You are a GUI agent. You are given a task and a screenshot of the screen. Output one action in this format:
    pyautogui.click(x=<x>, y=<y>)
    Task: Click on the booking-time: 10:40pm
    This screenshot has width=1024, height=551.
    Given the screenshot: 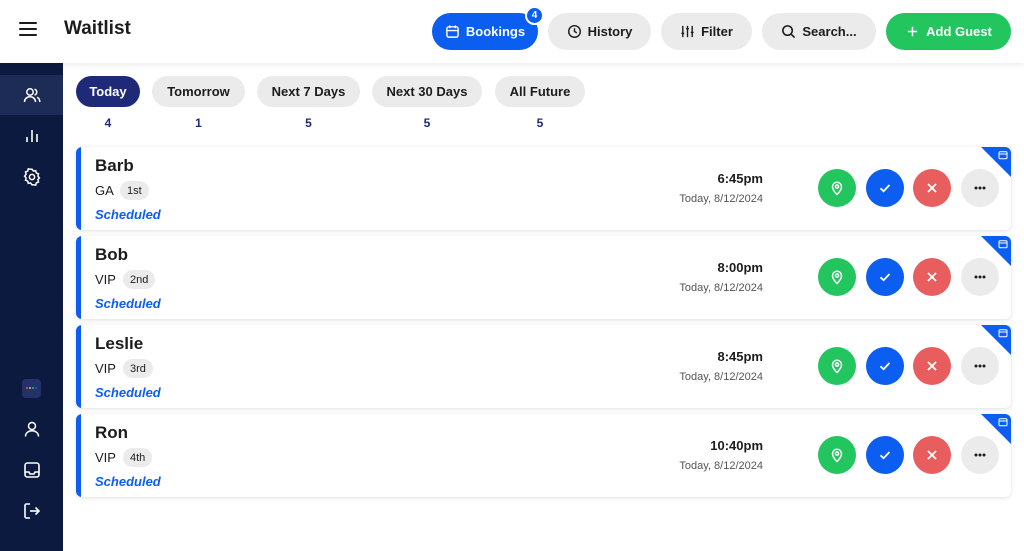 What is the action you would take?
    pyautogui.click(x=736, y=445)
    